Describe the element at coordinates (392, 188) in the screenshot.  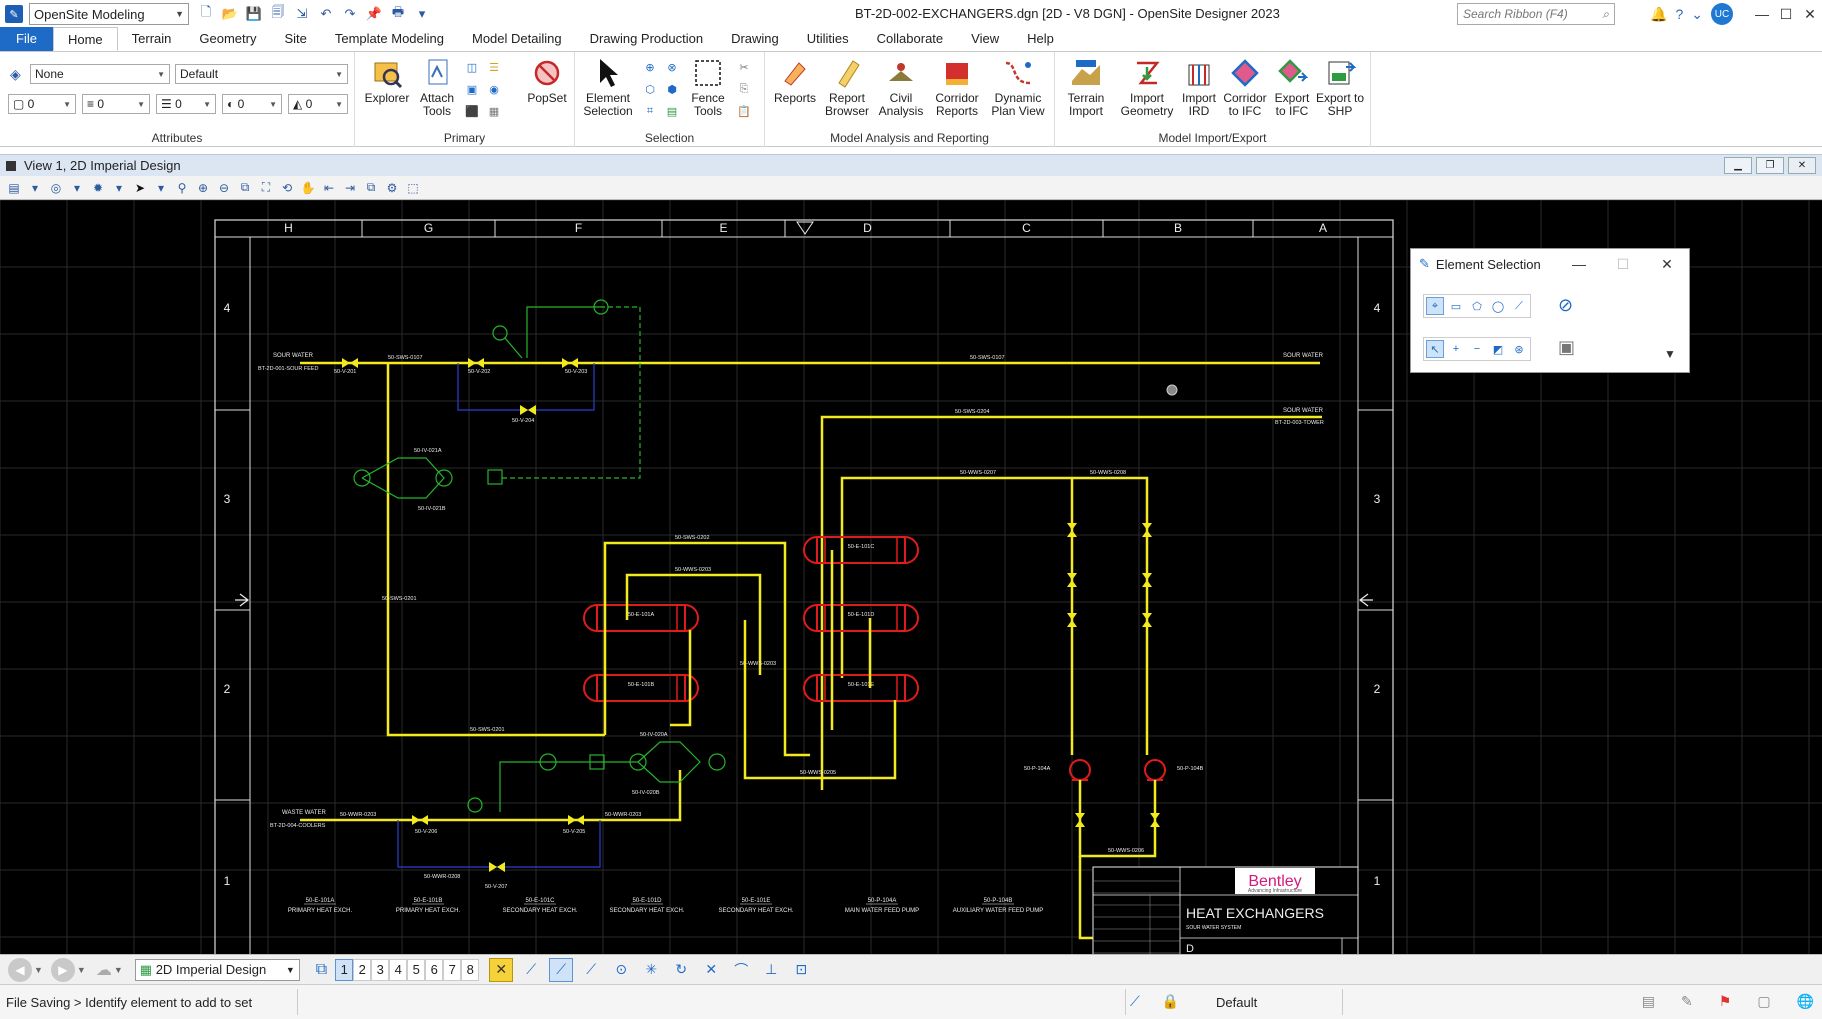
I see `view-settings-icon: ⚙` at that location.